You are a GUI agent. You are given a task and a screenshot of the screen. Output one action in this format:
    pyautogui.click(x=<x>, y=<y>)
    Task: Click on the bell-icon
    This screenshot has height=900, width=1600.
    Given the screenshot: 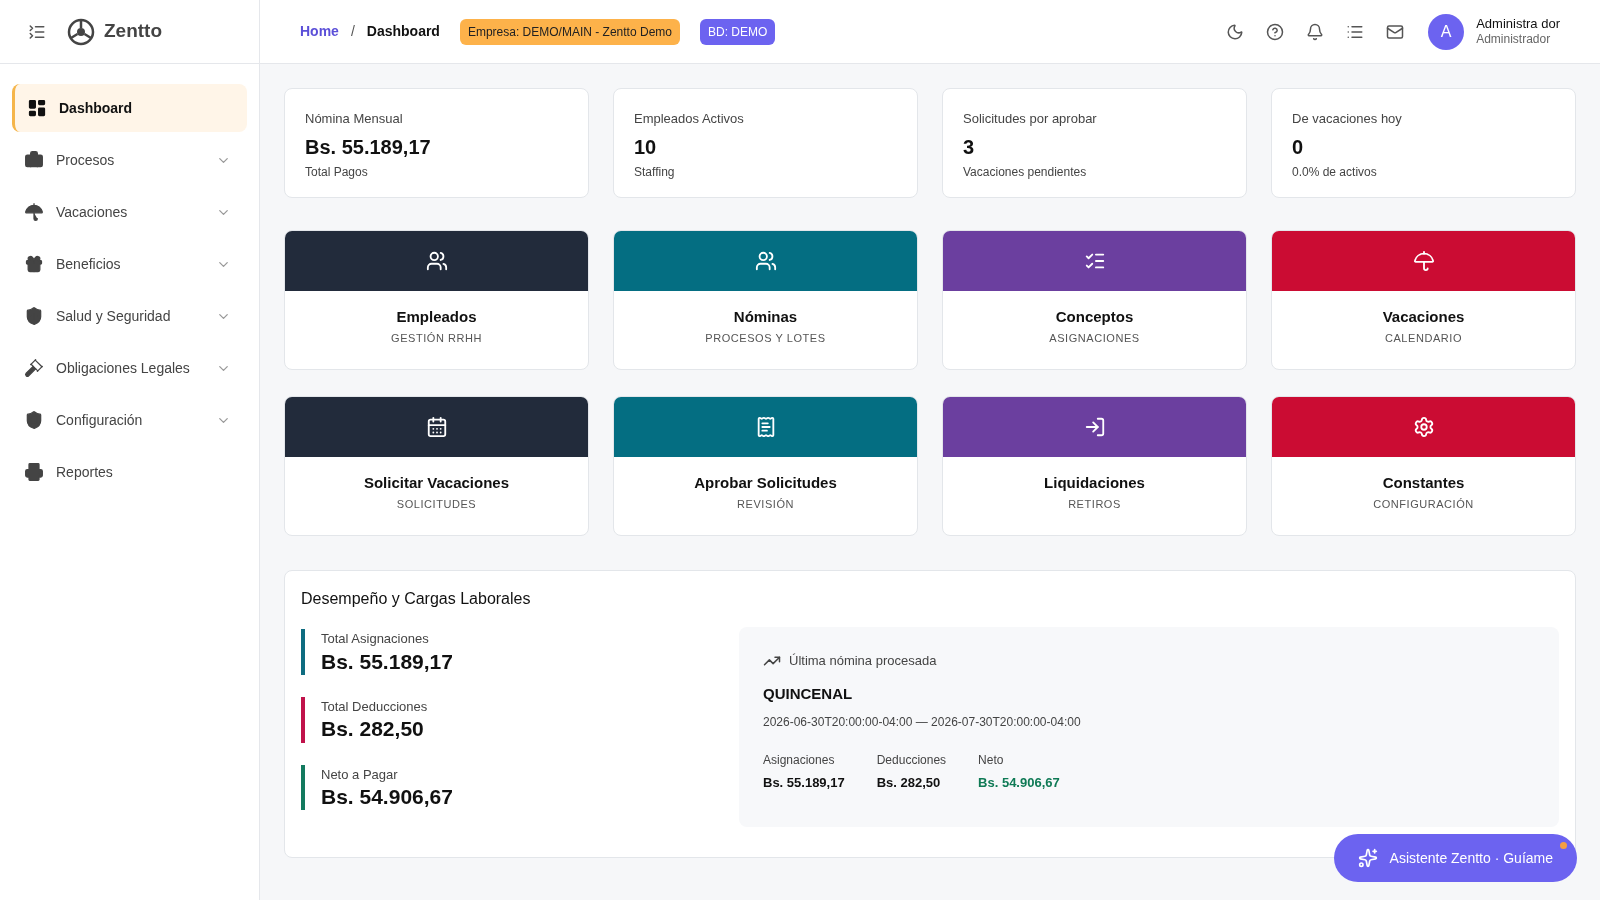 What is the action you would take?
    pyautogui.click(x=1315, y=31)
    